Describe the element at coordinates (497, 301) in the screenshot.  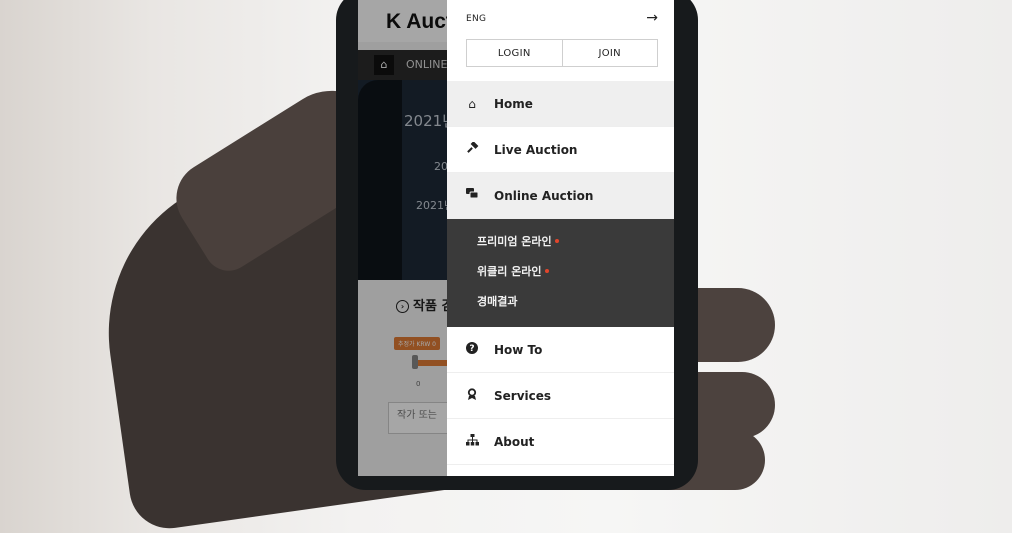
I see `submenu-item-label: 경매결과` at that location.